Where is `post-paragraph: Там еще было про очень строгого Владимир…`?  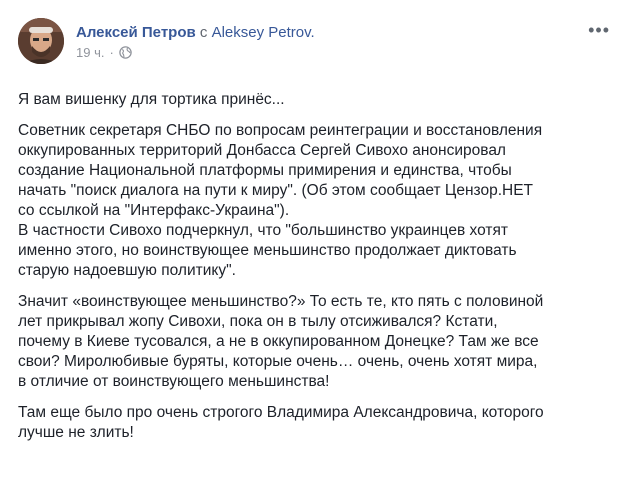
post-paragraph: Там еще было про очень строгого Владимир… is located at coordinates (281, 422).